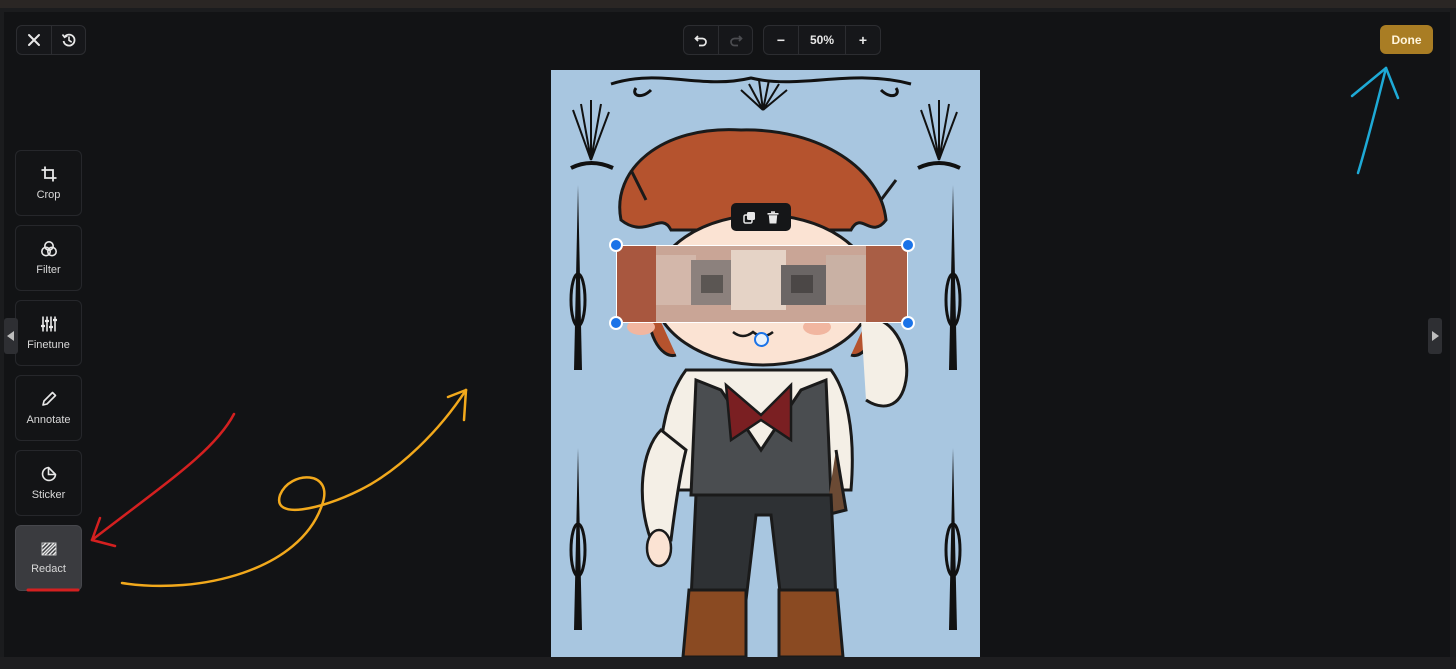 The width and height of the screenshot is (1456, 669). I want to click on tool-finetune-label: Finetune, so click(48, 345).